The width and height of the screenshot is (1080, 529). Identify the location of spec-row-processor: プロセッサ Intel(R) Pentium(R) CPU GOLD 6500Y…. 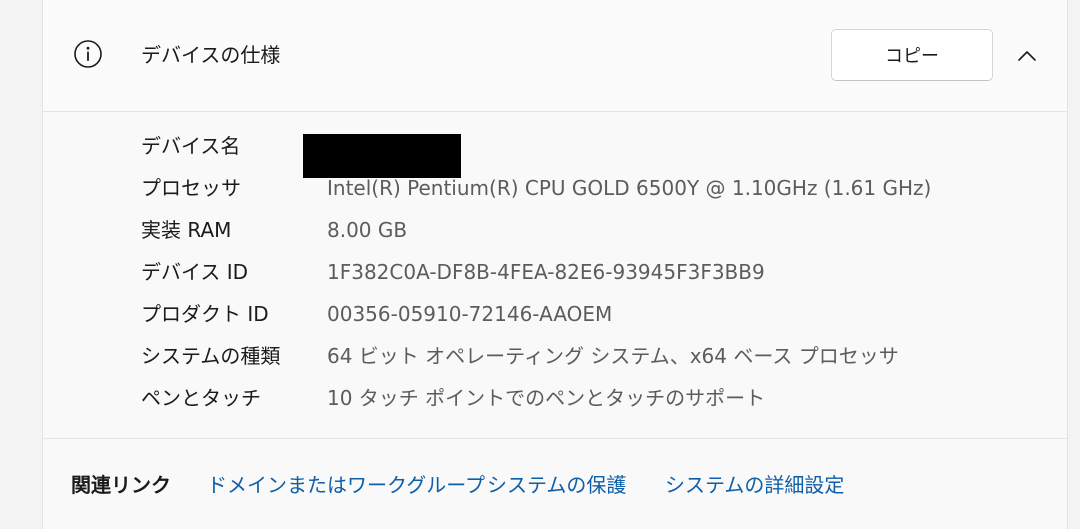
(555, 188).